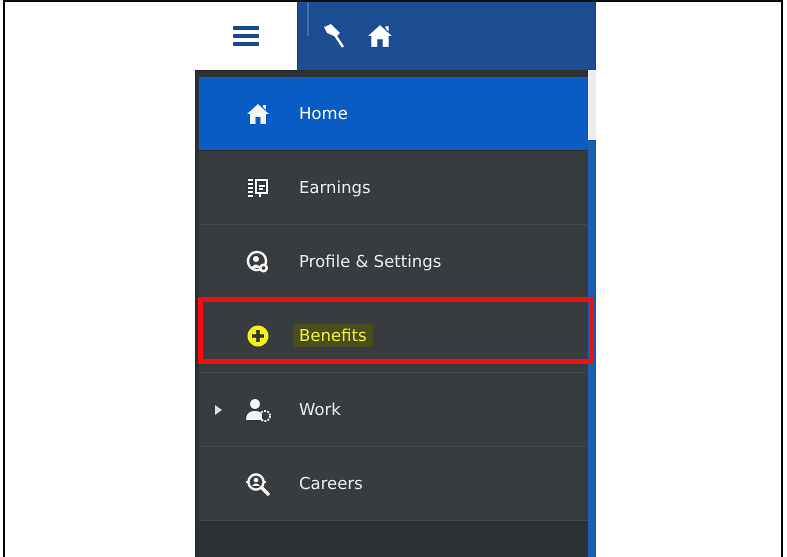 The image size is (787, 557). I want to click on menu-item: Careers, so click(393, 484).